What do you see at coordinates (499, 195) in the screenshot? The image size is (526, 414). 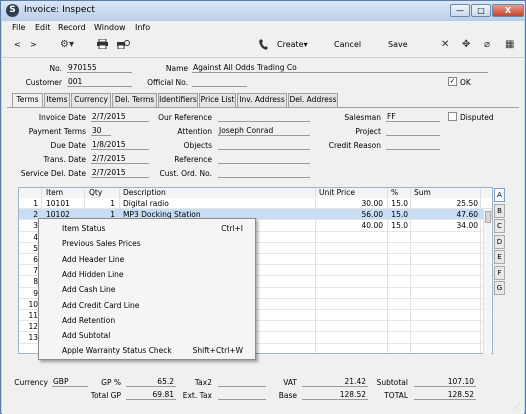 I see `side-tab-a: A` at bounding box center [499, 195].